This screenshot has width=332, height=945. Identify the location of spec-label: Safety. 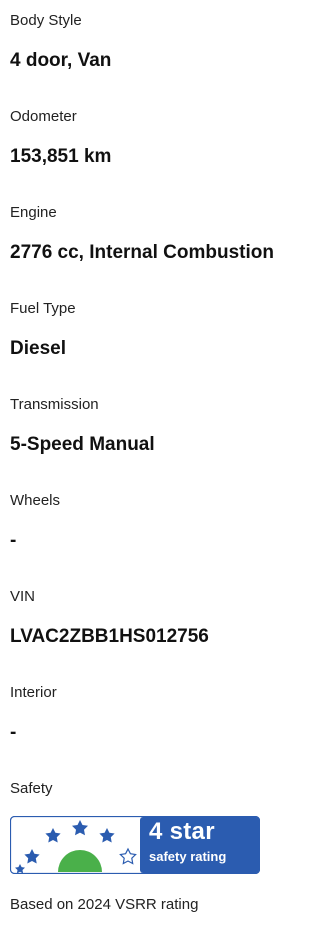
(31, 788).